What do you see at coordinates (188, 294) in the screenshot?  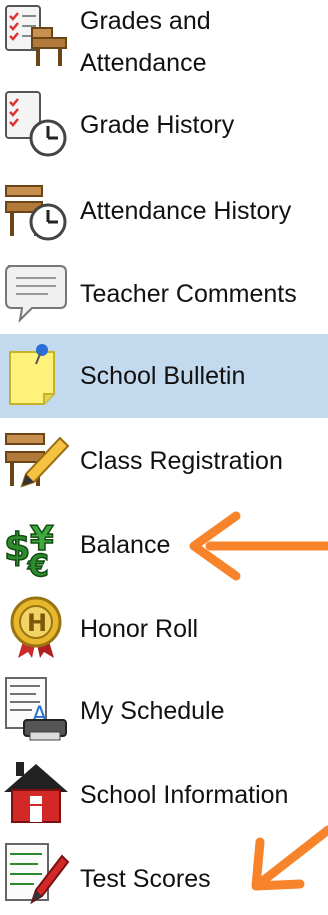 I see `menu-item-label: Teacher Comments` at bounding box center [188, 294].